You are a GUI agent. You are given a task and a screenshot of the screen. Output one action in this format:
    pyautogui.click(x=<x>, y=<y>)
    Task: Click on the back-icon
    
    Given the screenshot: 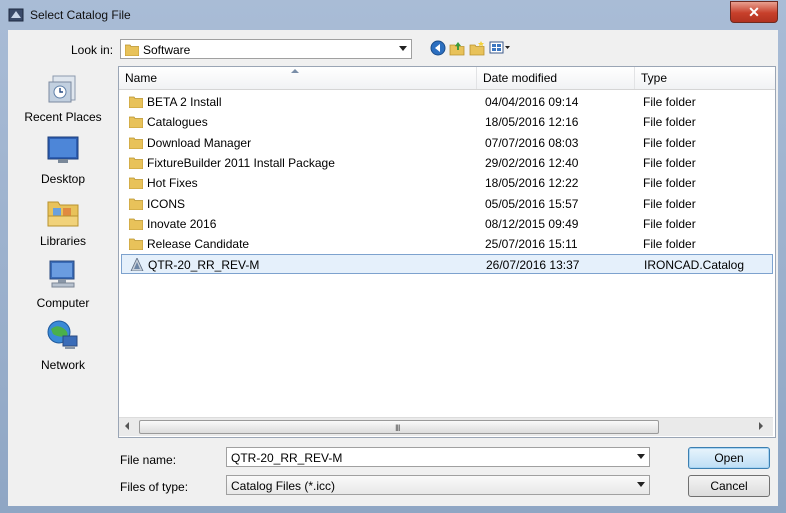 What is the action you would take?
    pyautogui.click(x=438, y=48)
    